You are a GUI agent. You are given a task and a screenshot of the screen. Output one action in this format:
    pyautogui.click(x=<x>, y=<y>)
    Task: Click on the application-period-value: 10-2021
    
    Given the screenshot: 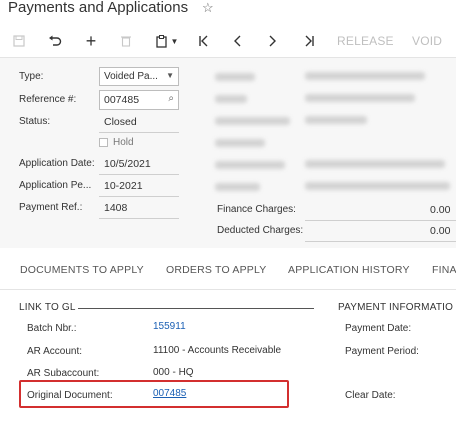 What is the action you would take?
    pyautogui.click(x=123, y=186)
    